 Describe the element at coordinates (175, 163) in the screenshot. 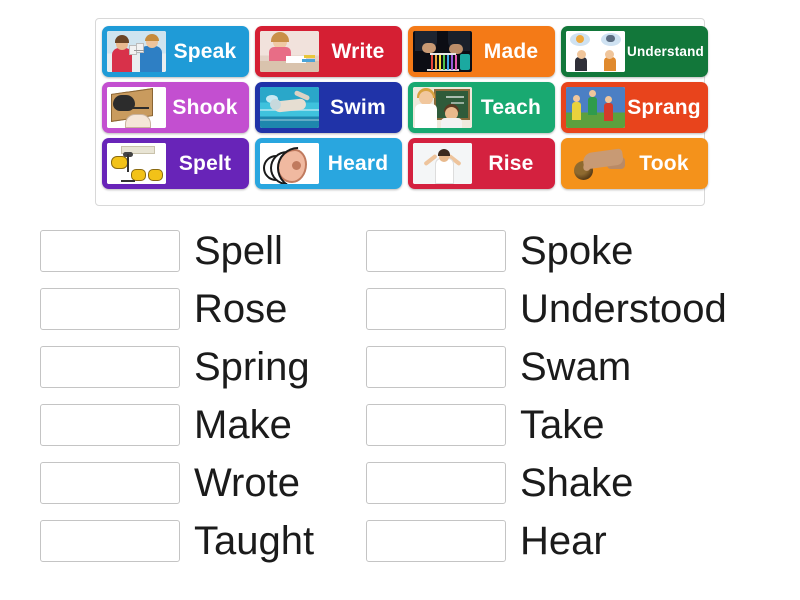

I see `word-tile-spelt: Spelt` at that location.